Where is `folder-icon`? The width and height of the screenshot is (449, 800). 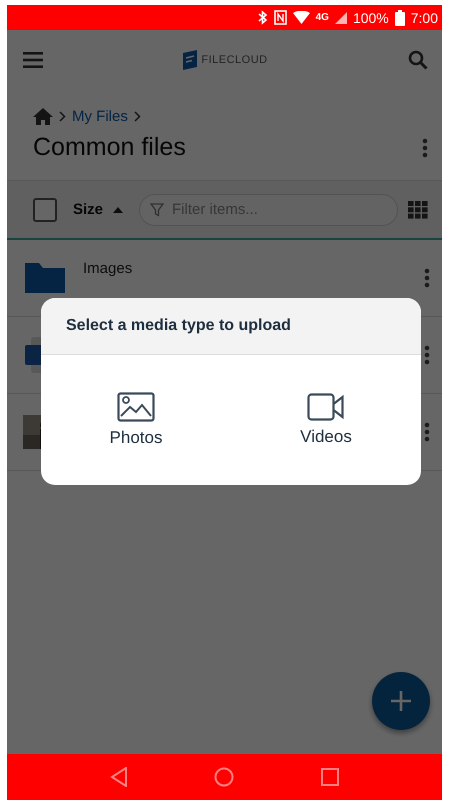
folder-icon is located at coordinates (45, 278).